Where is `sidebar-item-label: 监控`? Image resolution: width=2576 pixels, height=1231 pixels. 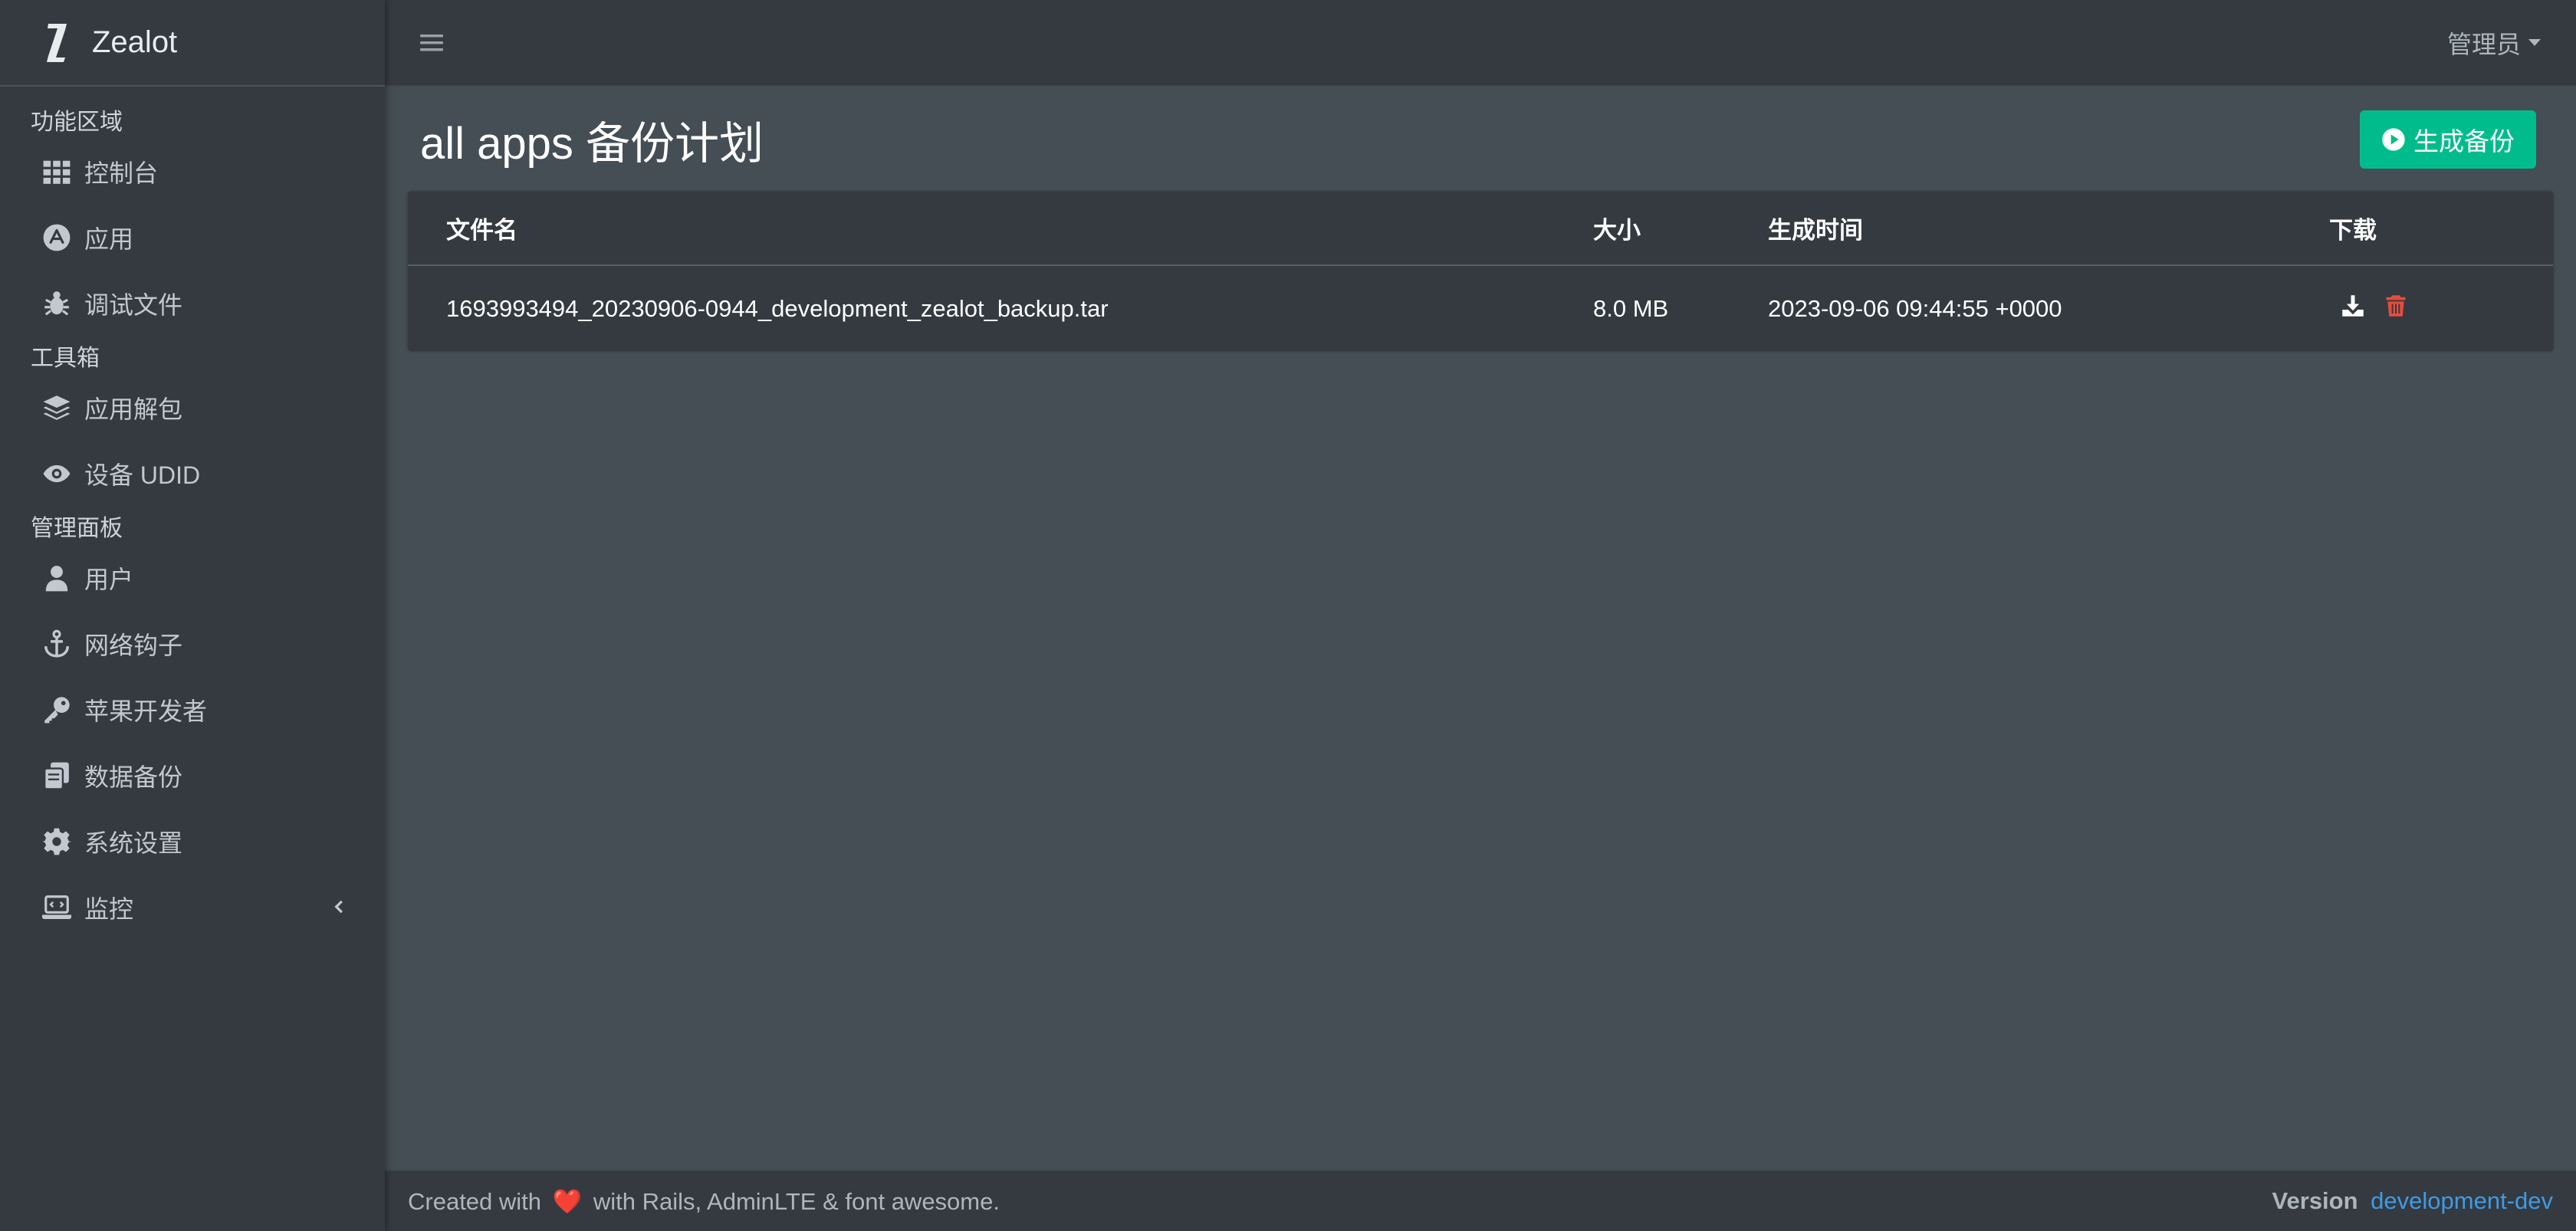 sidebar-item-label: 监控 is located at coordinates (109, 909).